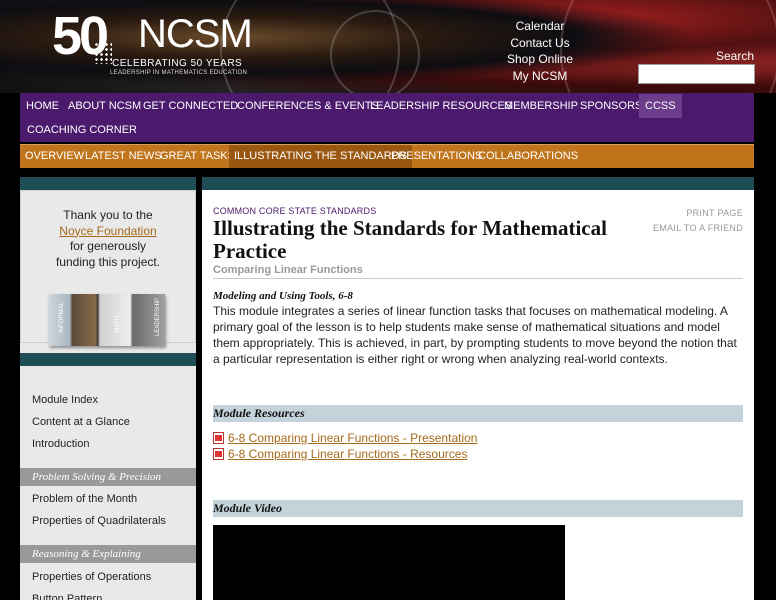 Image resolution: width=776 pixels, height=600 pixels. I want to click on pdf-file-icon, so click(218, 454).